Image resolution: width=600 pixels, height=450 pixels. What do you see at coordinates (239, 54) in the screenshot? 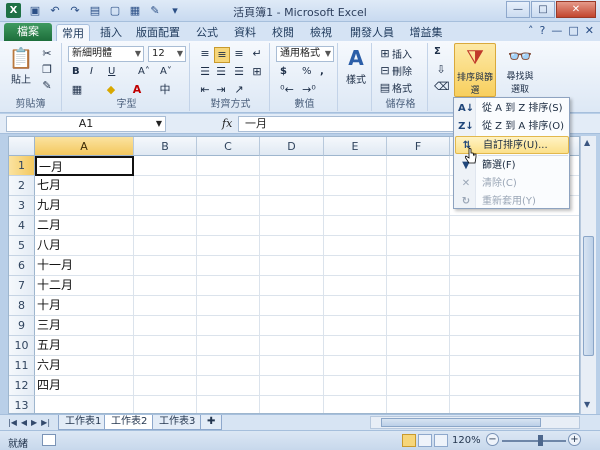
I see `align-bottom-button: ≡` at bounding box center [239, 54].